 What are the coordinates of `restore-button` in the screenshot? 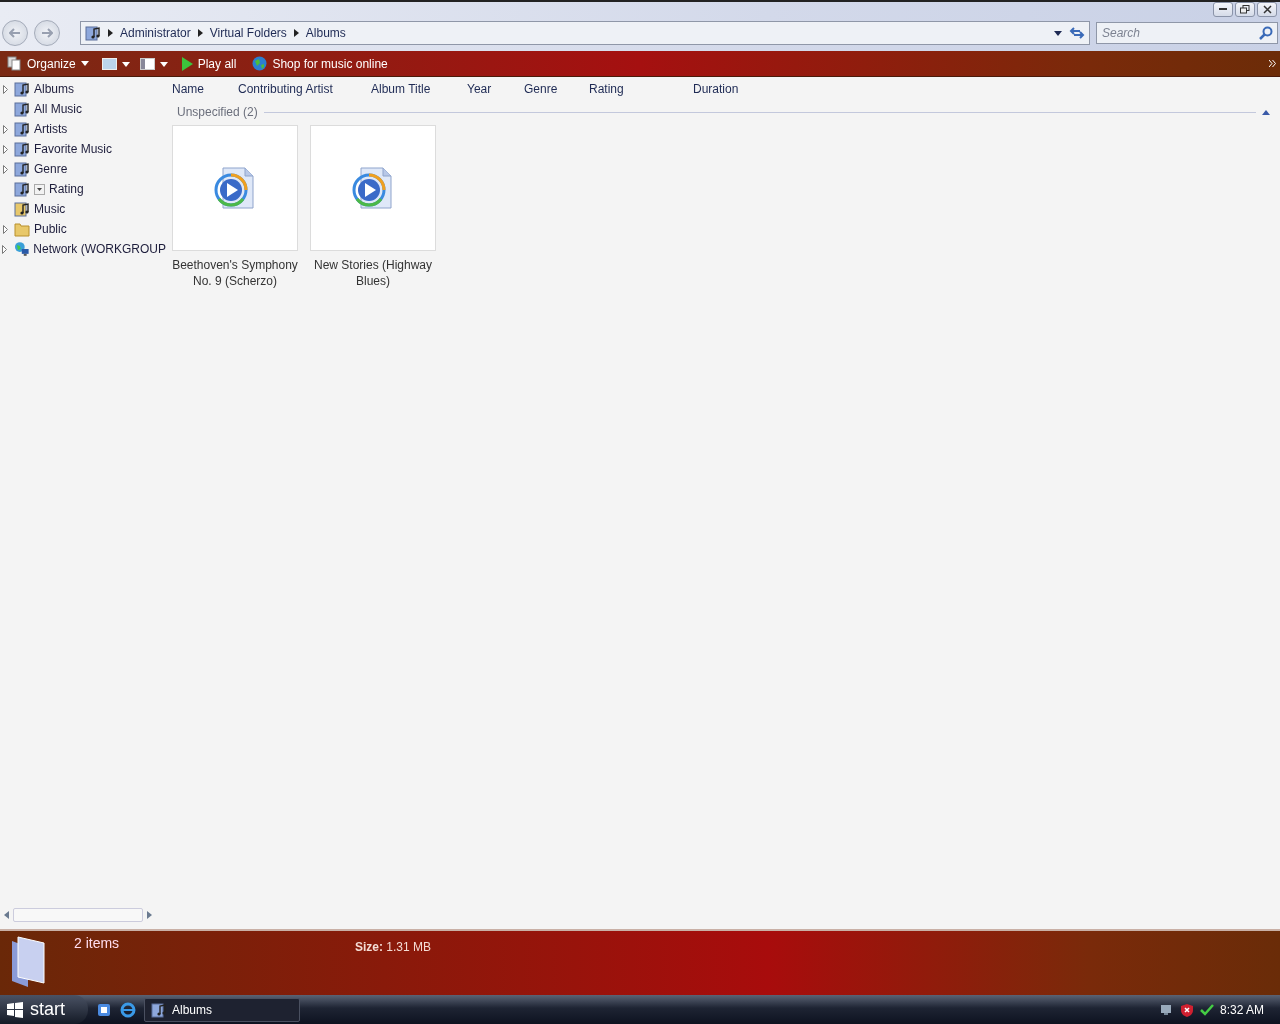 It's located at (1245, 9).